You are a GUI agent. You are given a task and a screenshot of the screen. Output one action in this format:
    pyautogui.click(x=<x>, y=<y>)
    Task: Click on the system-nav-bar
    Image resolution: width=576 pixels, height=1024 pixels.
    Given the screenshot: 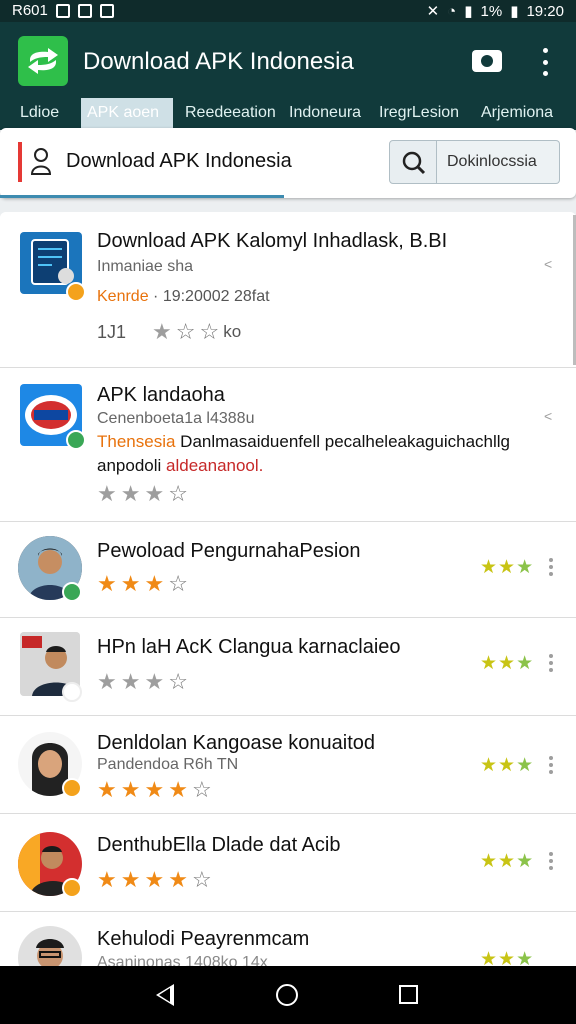 What is the action you would take?
    pyautogui.click(x=288, y=995)
    